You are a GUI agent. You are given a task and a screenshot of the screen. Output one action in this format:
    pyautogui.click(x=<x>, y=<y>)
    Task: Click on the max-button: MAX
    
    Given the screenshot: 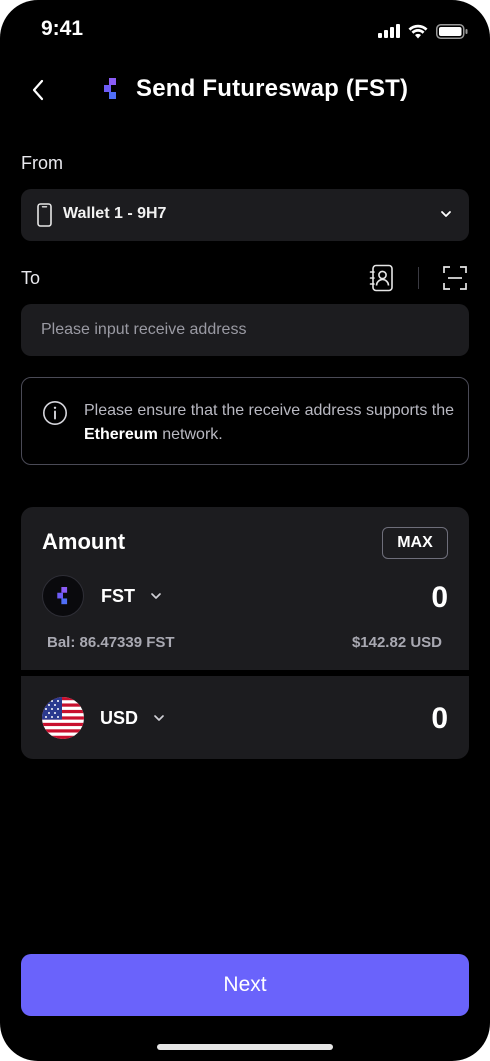 What is the action you would take?
    pyautogui.click(x=415, y=543)
    